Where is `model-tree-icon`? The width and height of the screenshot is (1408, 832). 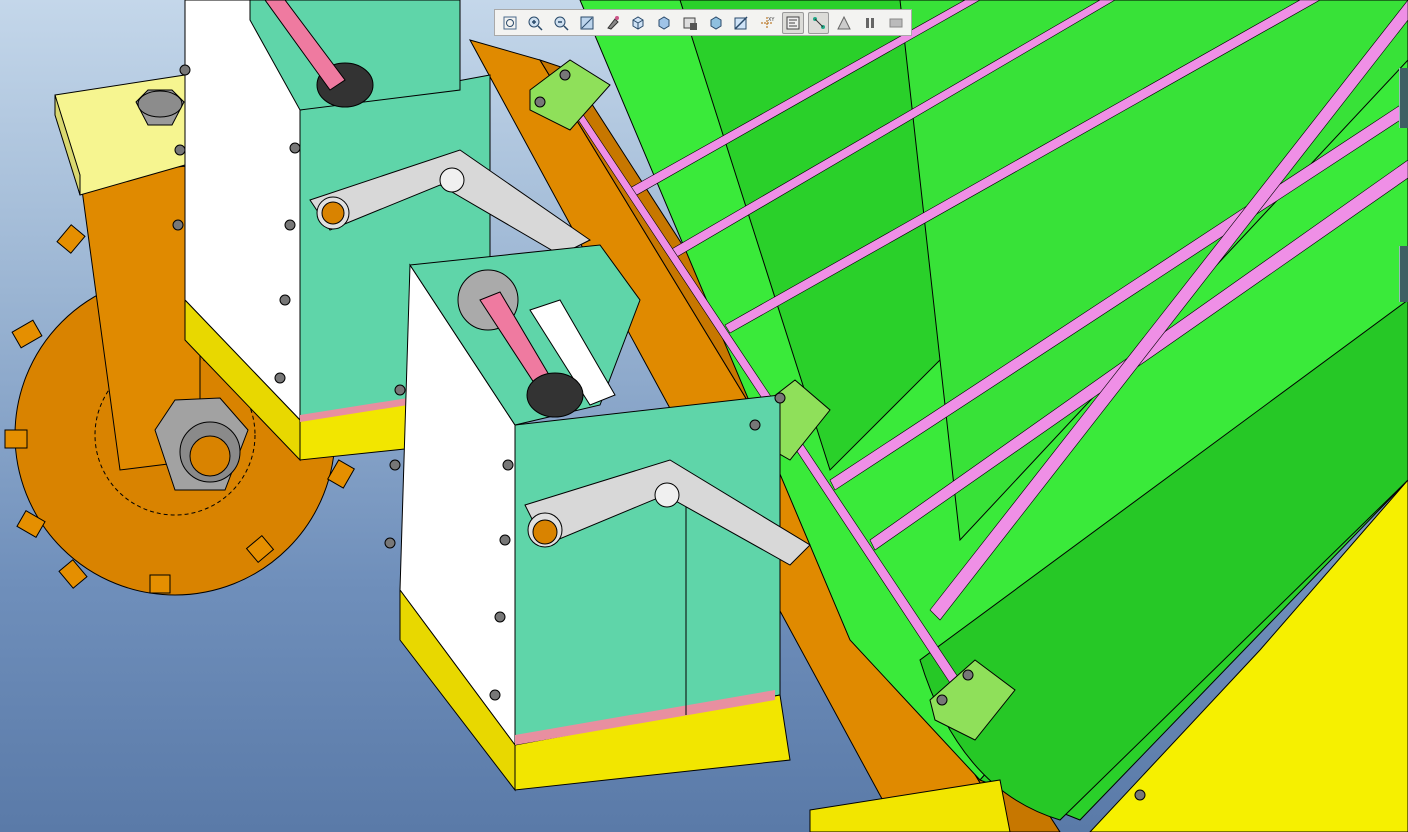 model-tree-icon is located at coordinates (793, 22).